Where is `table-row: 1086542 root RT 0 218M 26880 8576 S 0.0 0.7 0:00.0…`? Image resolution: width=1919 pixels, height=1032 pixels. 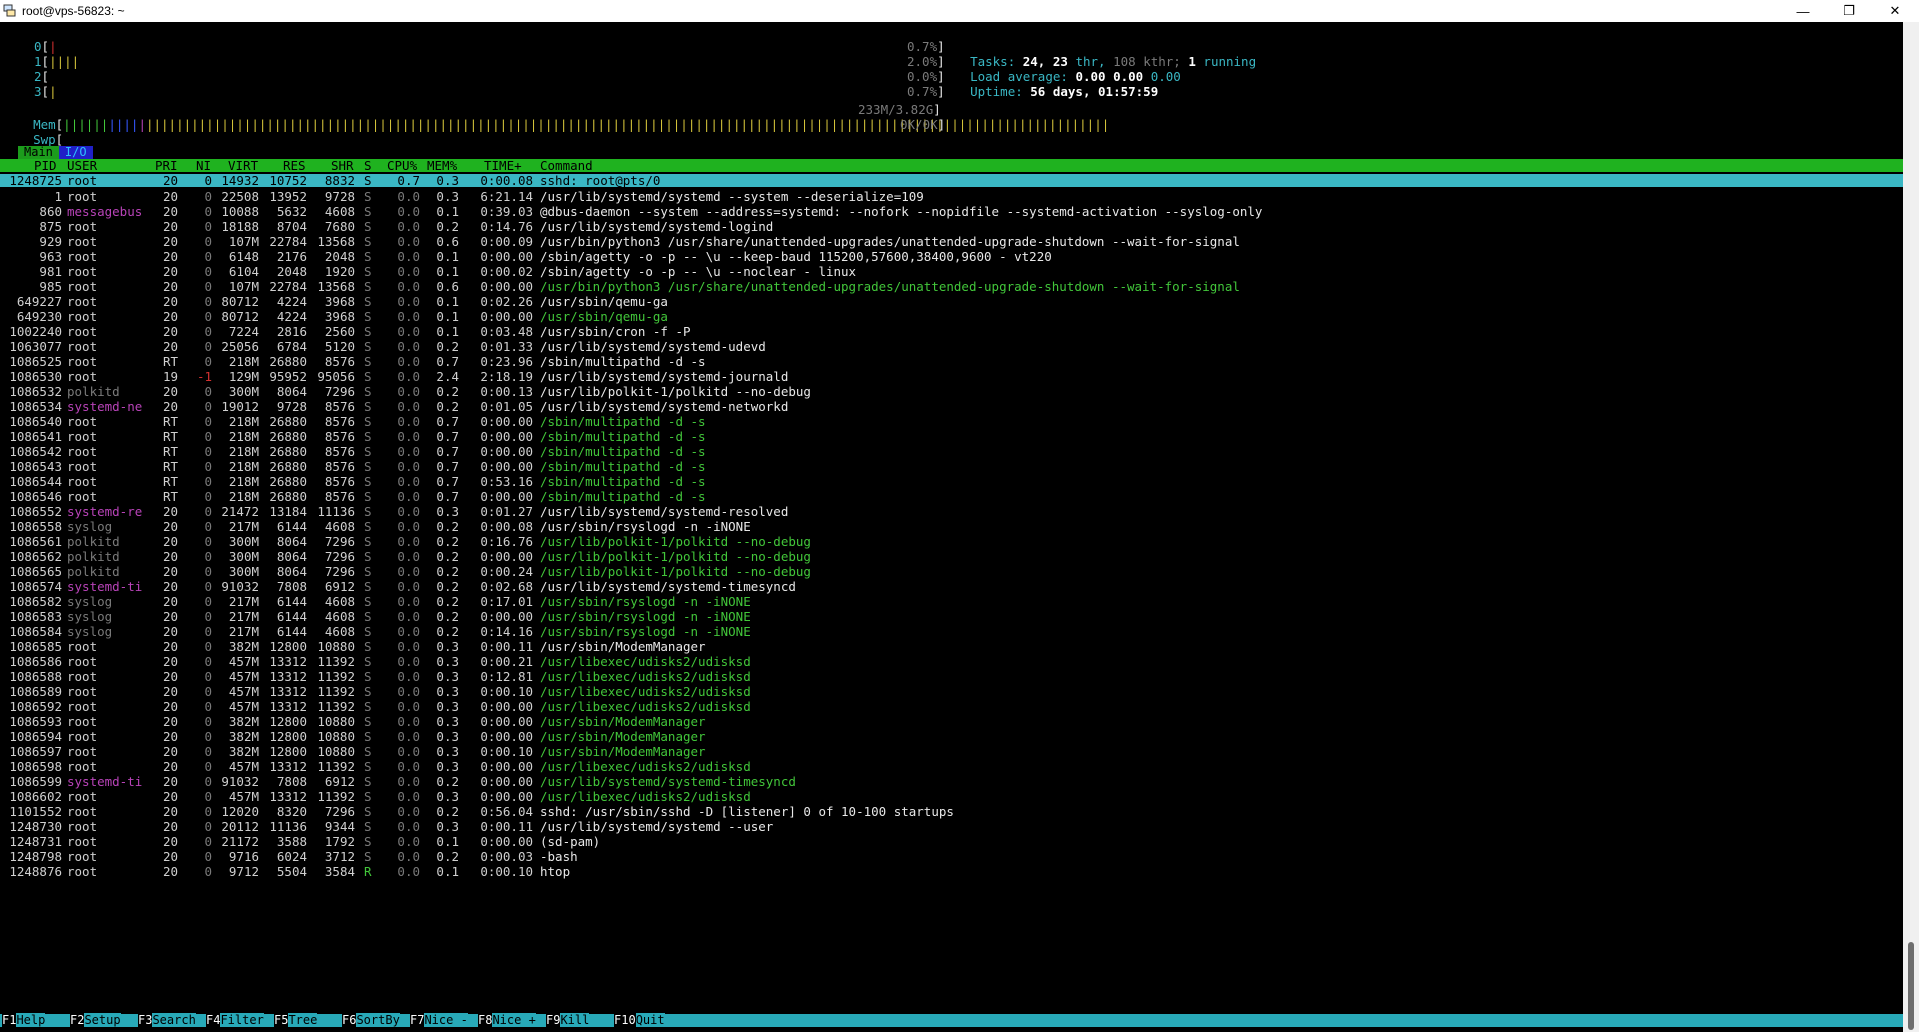
table-row: 1086542 root RT 0 218M 26880 8576 S 0.0 0.7 0:00.0… is located at coordinates (951, 451).